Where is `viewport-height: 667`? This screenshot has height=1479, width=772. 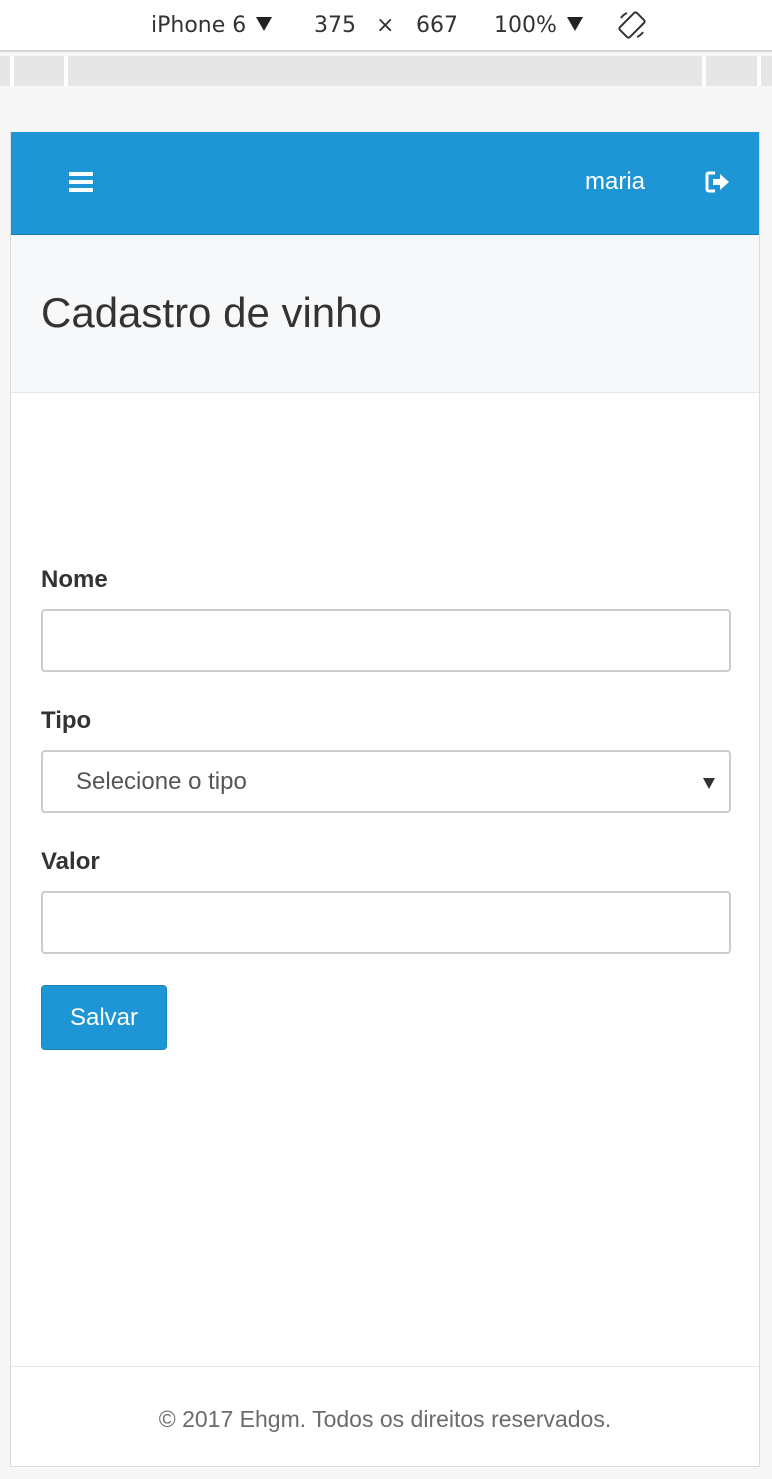
viewport-height: 667 is located at coordinates (437, 26).